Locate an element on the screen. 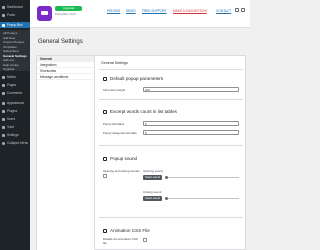 This screenshot has height=250, width=320. sidebar-item-plugins: Plugins is located at coordinates (15, 111).